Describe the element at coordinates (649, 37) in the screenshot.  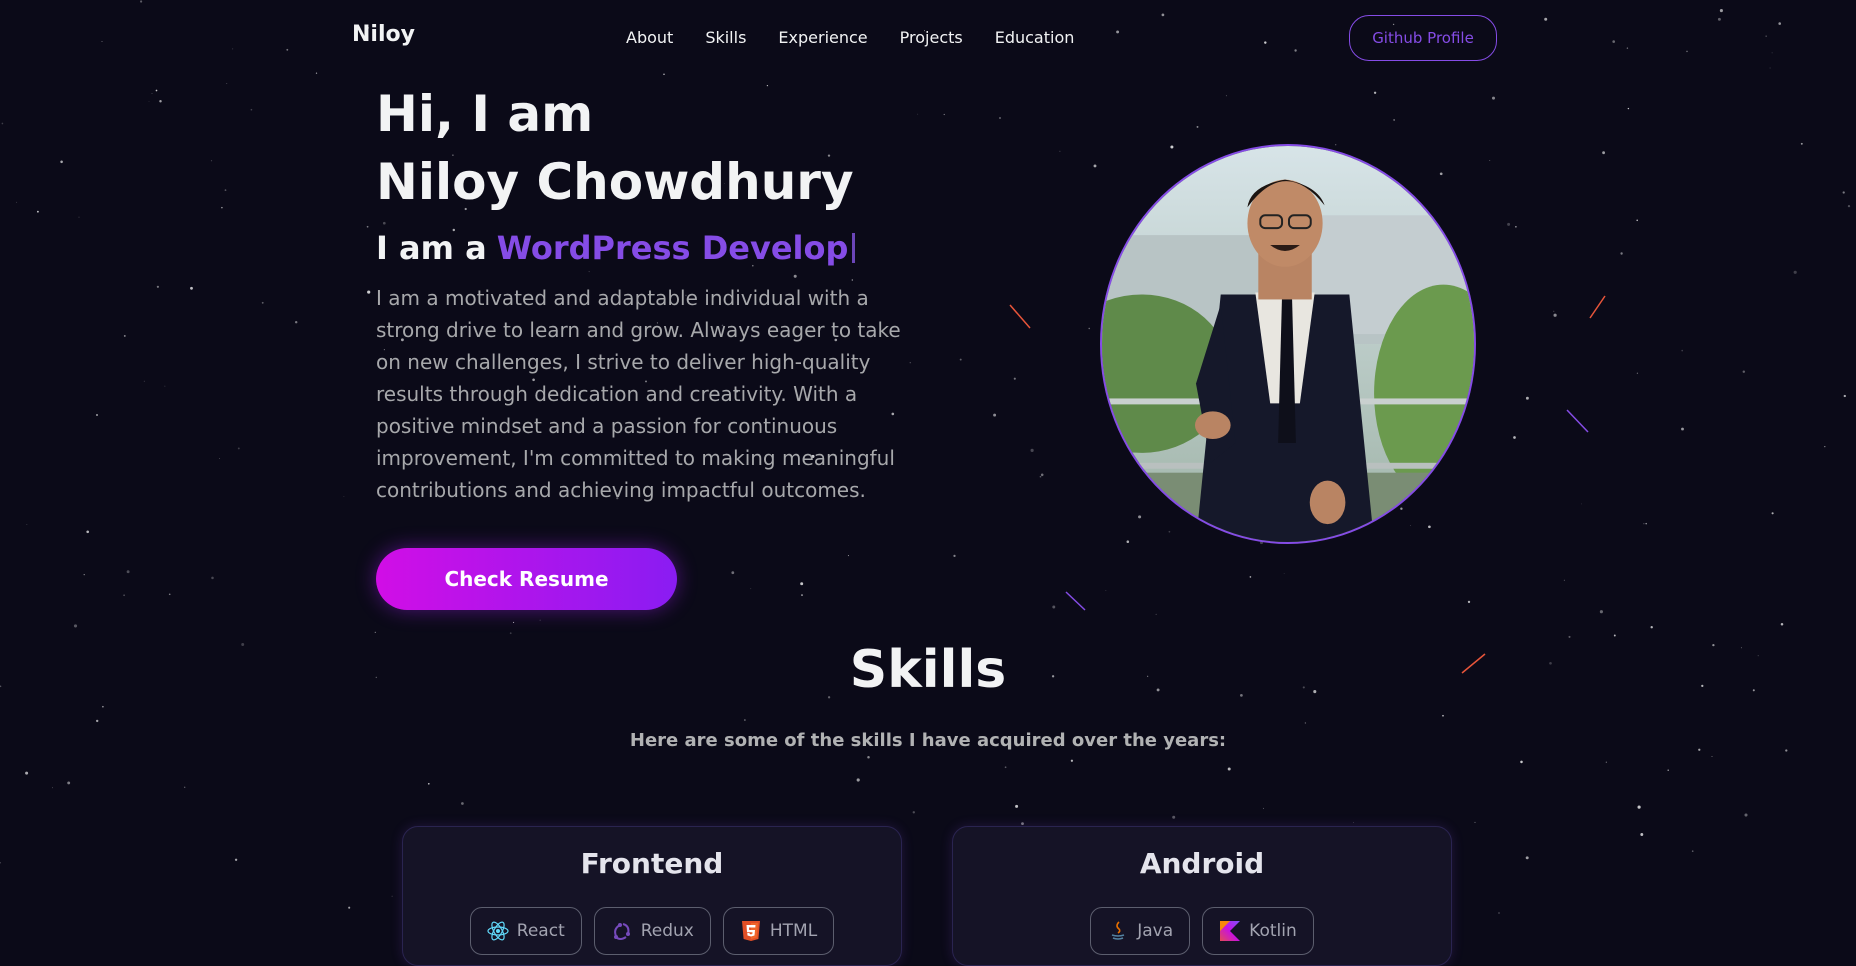
I see `nav-link-about: About` at that location.